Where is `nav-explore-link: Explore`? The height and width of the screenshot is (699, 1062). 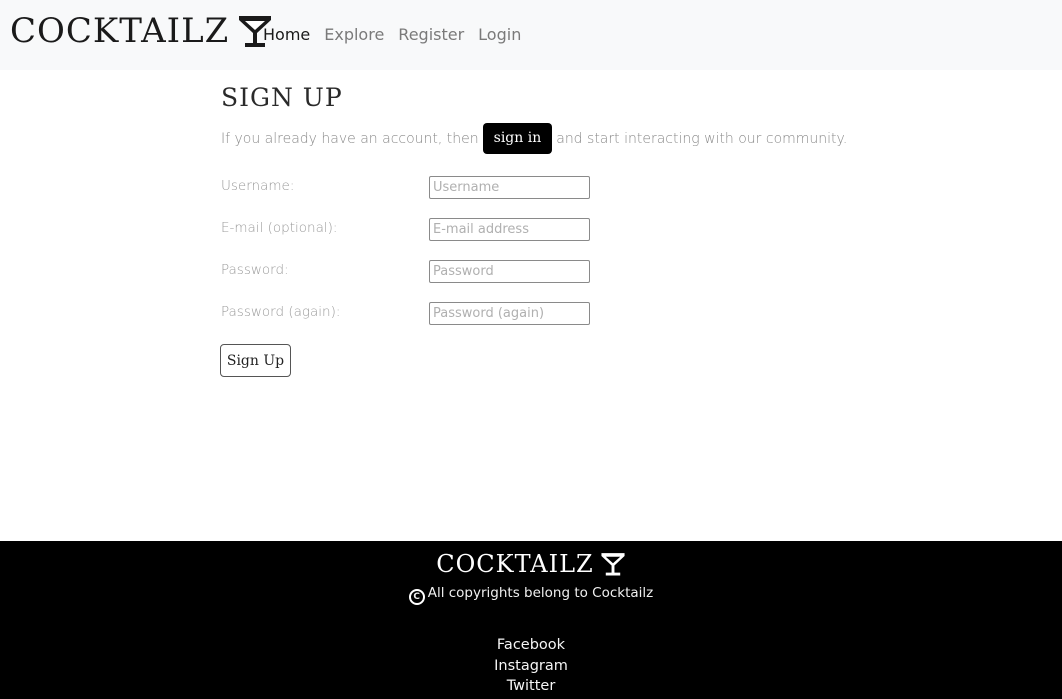 nav-explore-link: Explore is located at coordinates (354, 35).